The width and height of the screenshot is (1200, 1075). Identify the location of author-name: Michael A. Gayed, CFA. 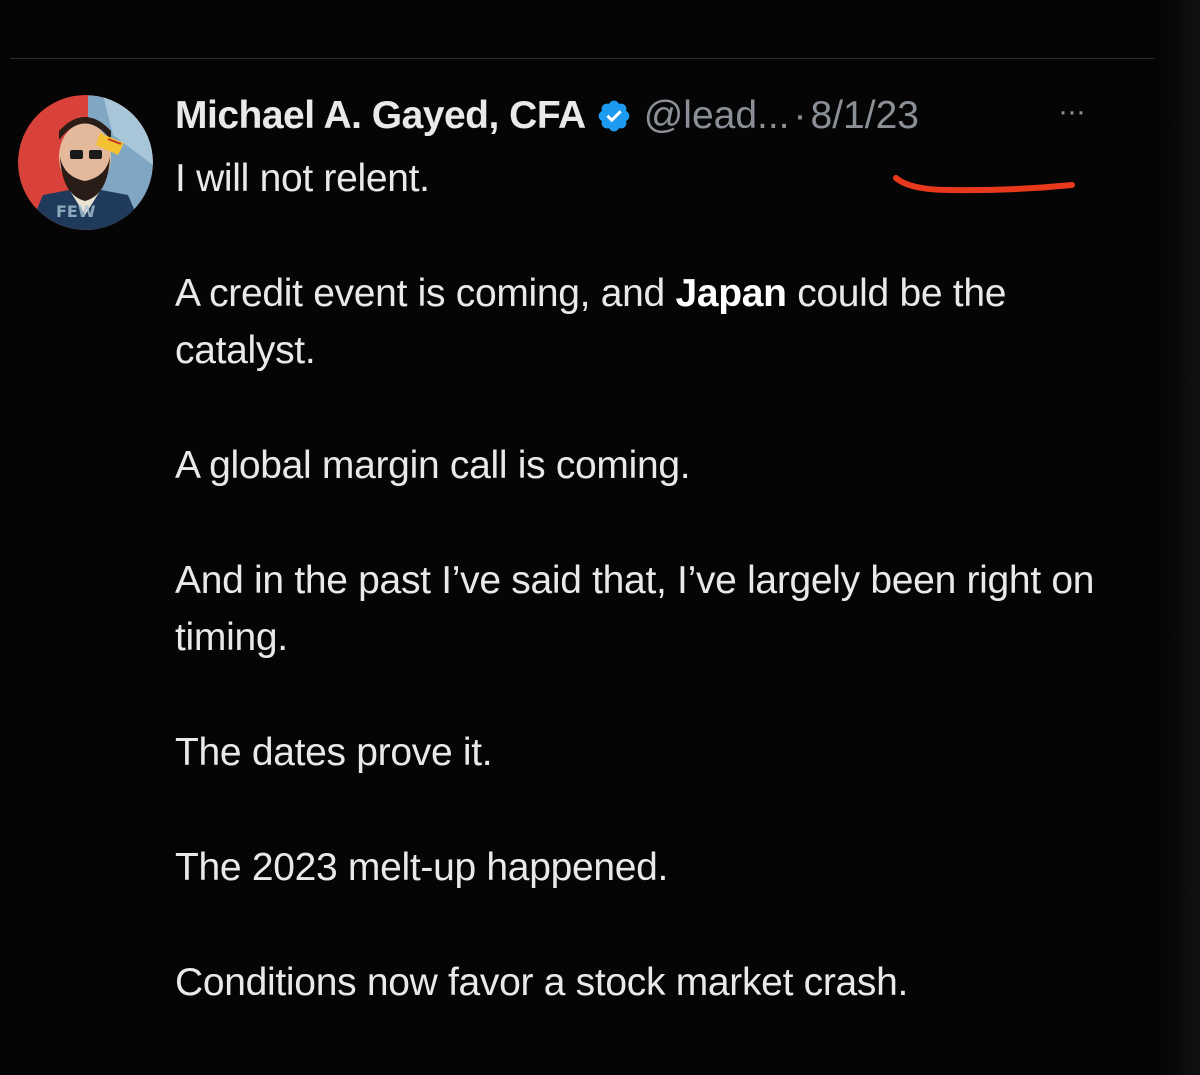
(380, 116).